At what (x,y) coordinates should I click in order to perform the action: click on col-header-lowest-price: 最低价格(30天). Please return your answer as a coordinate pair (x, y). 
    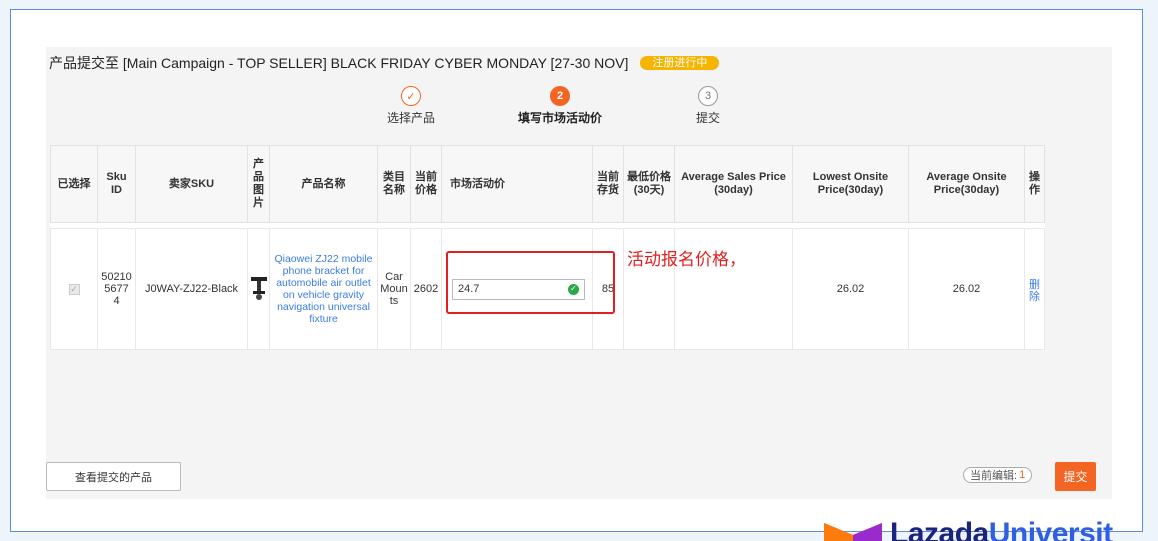
    Looking at the image, I should click on (649, 184).